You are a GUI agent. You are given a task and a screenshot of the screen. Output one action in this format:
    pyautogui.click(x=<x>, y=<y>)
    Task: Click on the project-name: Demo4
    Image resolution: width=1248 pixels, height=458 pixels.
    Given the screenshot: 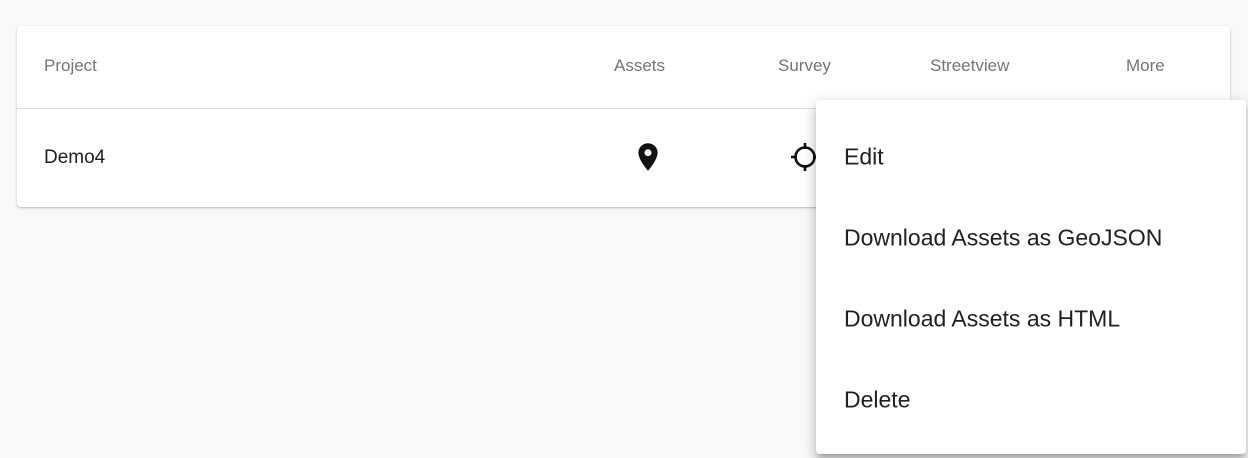 What is the action you would take?
    pyautogui.click(x=74, y=158)
    